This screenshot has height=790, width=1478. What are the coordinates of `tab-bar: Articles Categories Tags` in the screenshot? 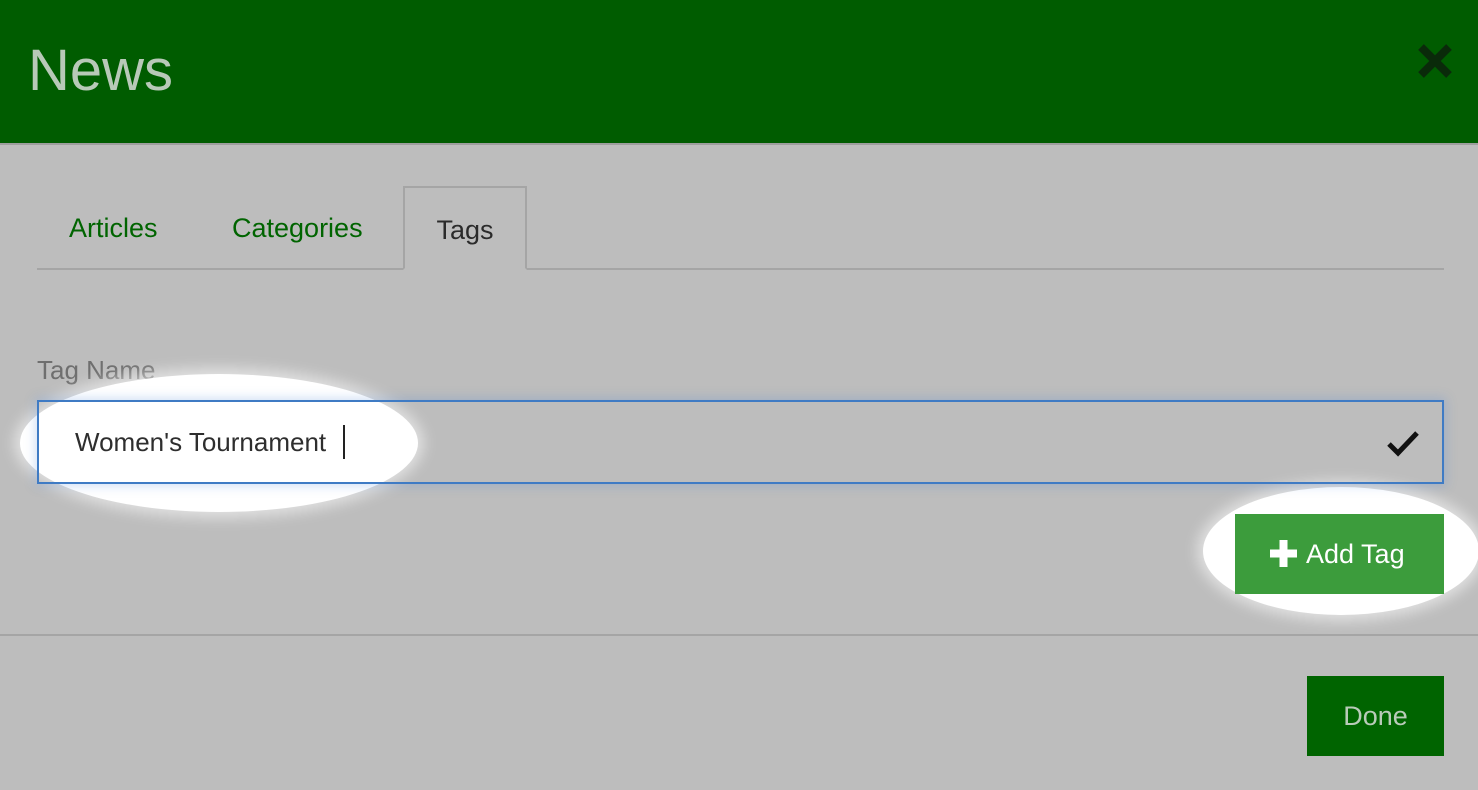 It's located at (740, 228).